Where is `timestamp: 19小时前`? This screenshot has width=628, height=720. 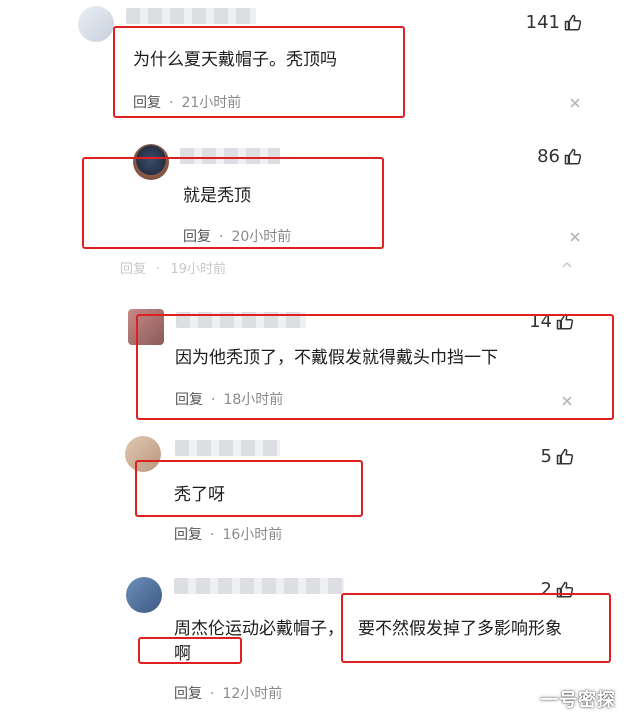 timestamp: 19小时前 is located at coordinates (198, 269).